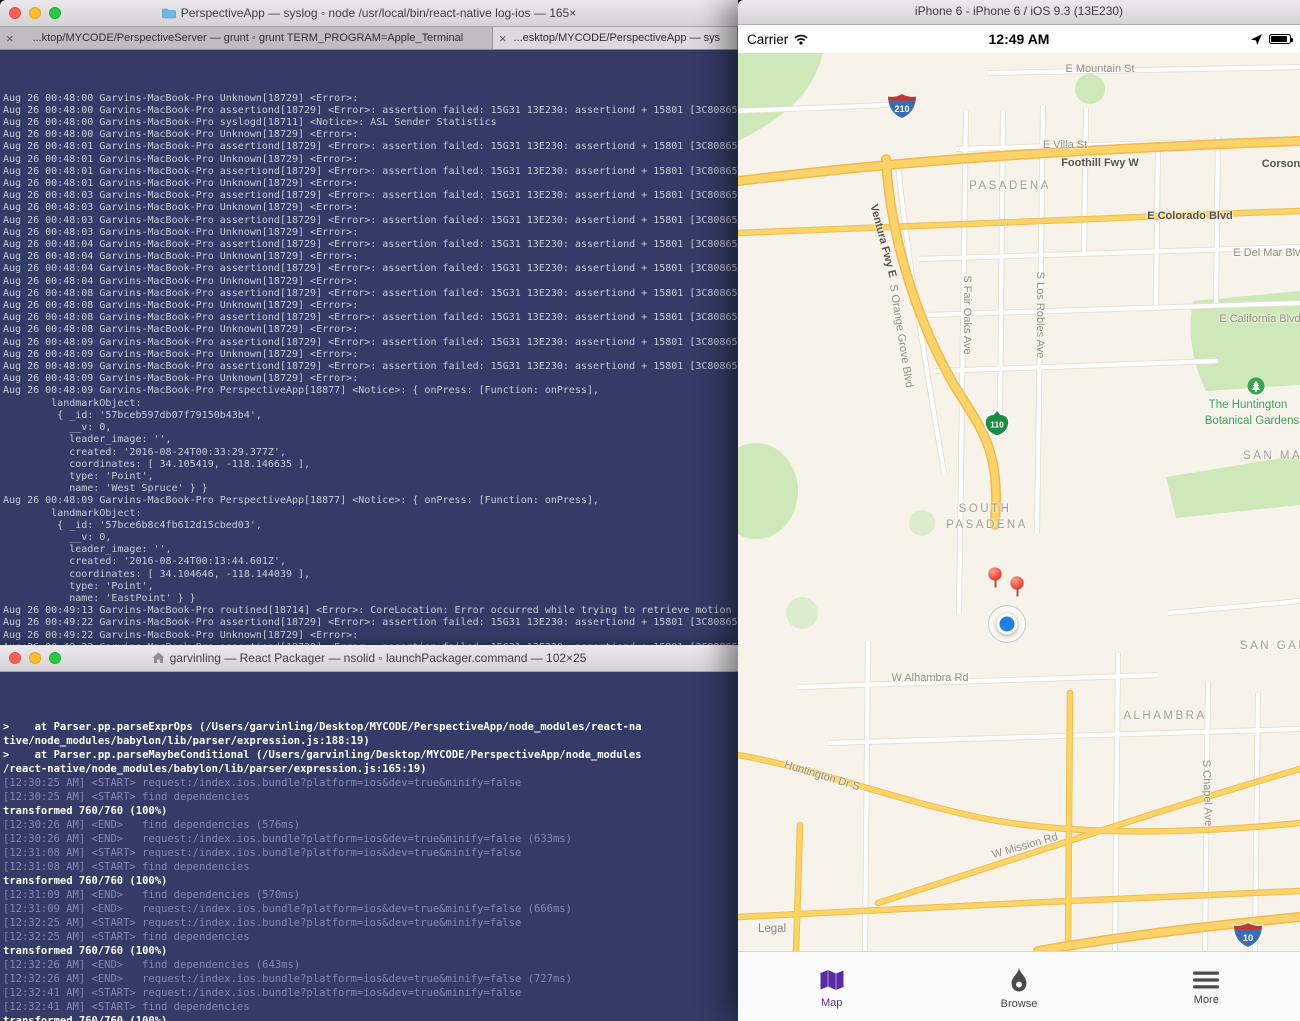 This screenshot has width=1300, height=1021. I want to click on terminal-tab: × ...esktop/MYCODE/PerspectiveApp — sys, so click(615, 38).